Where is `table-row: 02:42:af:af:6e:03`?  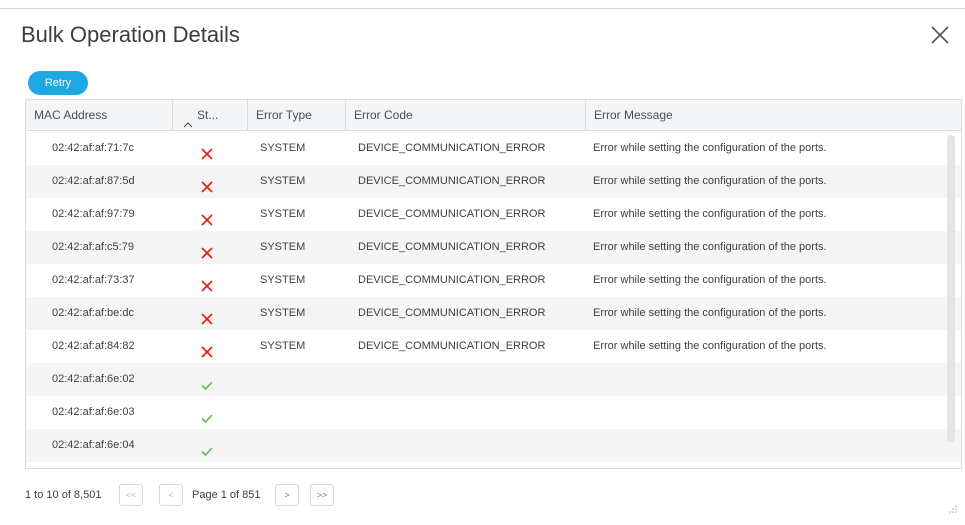
table-row: 02:42:af:af:6e:03 is located at coordinates (493, 412).